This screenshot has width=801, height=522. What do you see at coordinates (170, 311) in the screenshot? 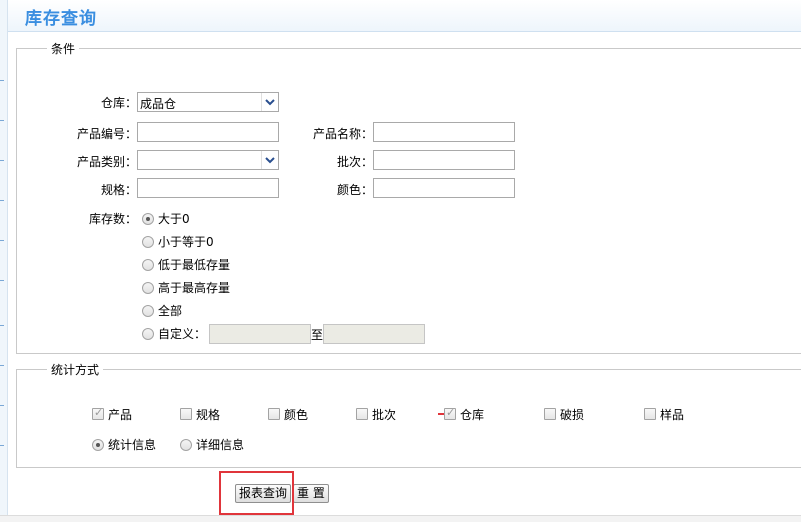
I see `stock-radio-all-label: 全部` at bounding box center [170, 311].